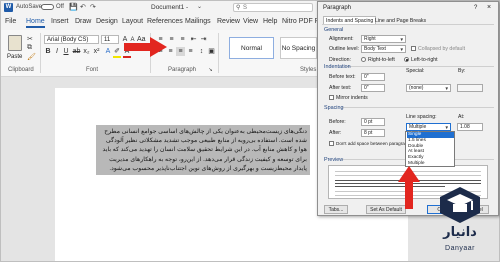 The image size is (500, 262). I want to click on at-input: 1.08, so click(470, 127).